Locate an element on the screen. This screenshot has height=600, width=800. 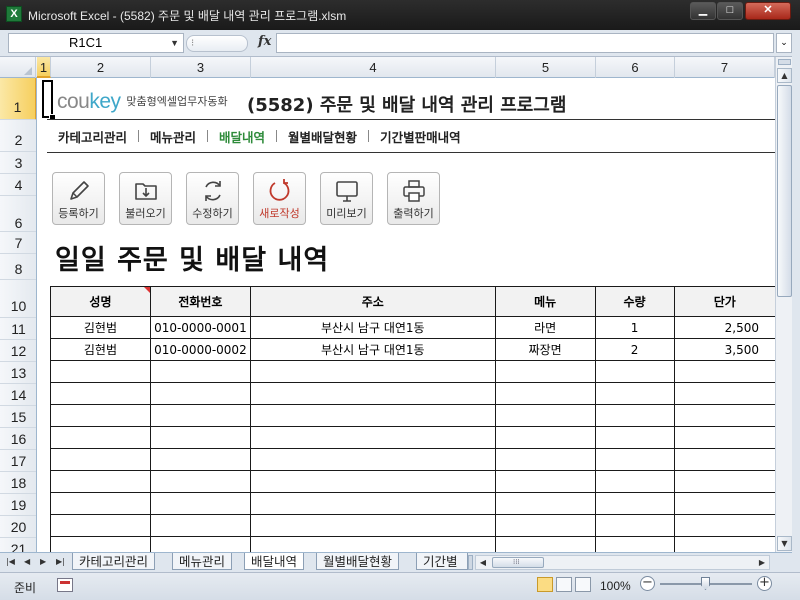
zoom-out-icon: − is located at coordinates (647, 583).